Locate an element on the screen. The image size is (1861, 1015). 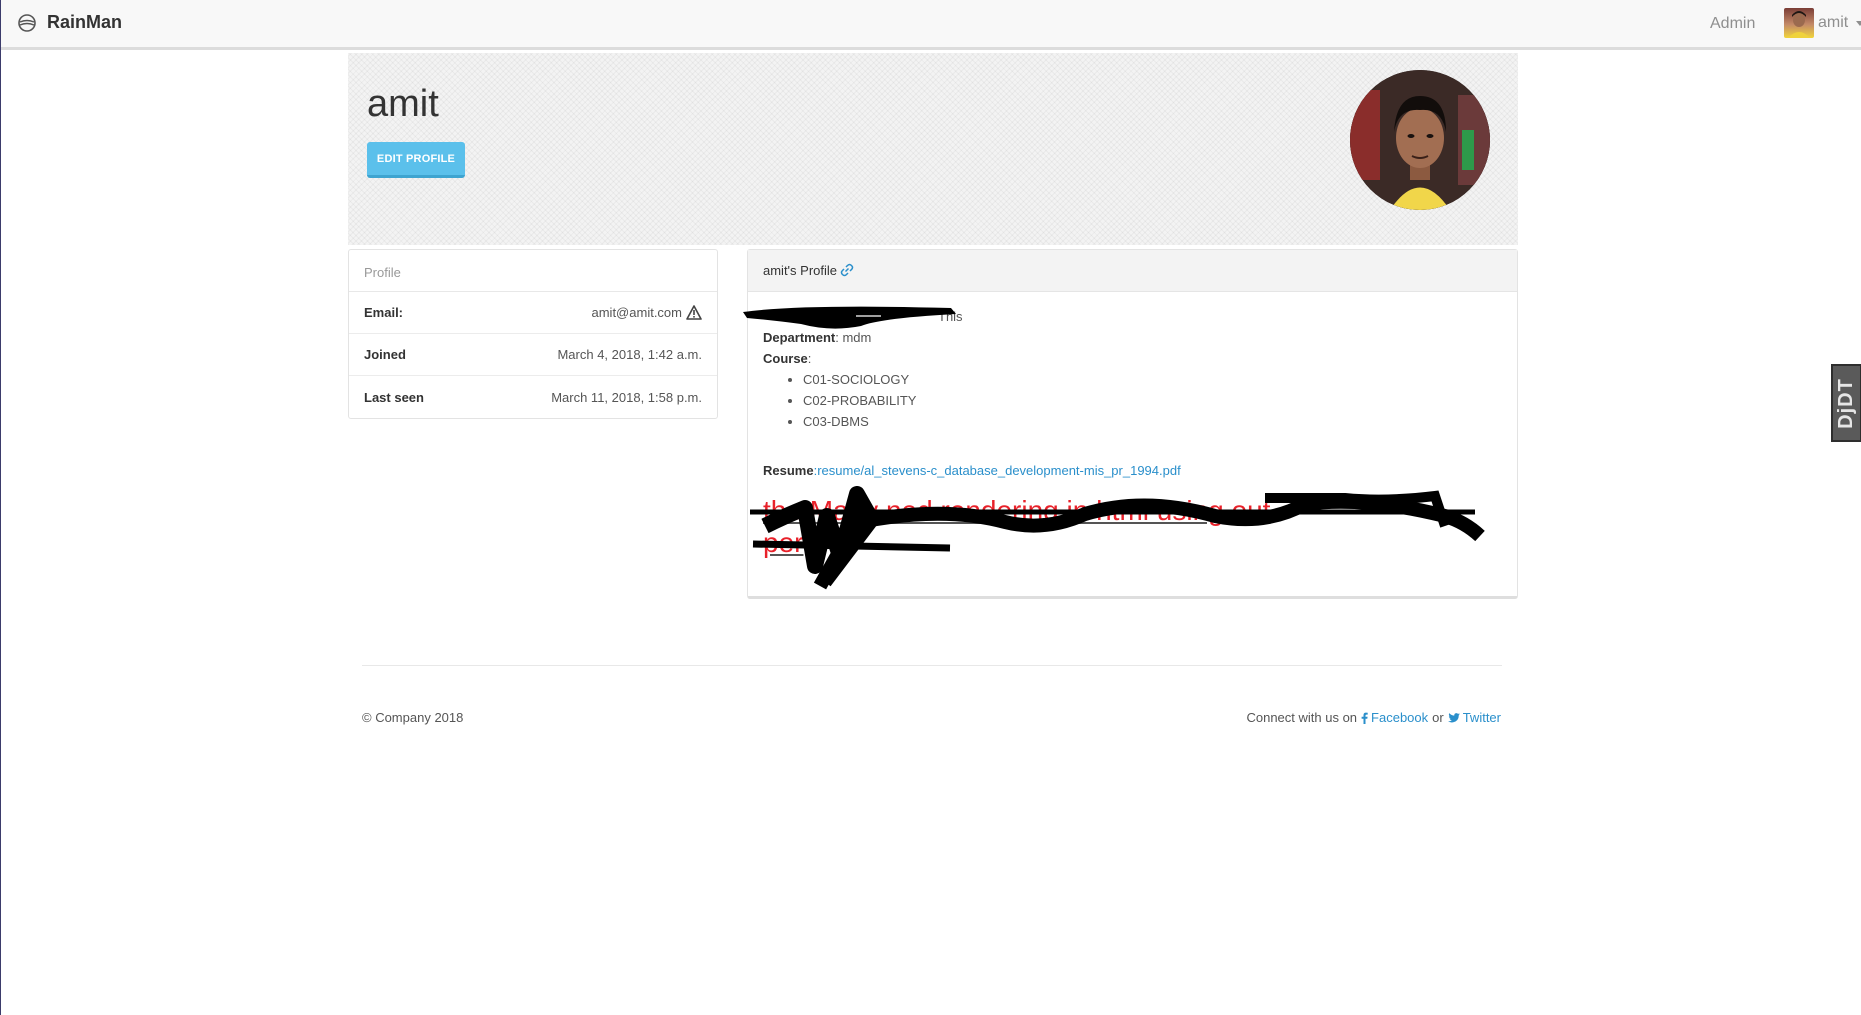
last-seen-value: March 11, 2018, 1:58 p.m. is located at coordinates (626, 397).